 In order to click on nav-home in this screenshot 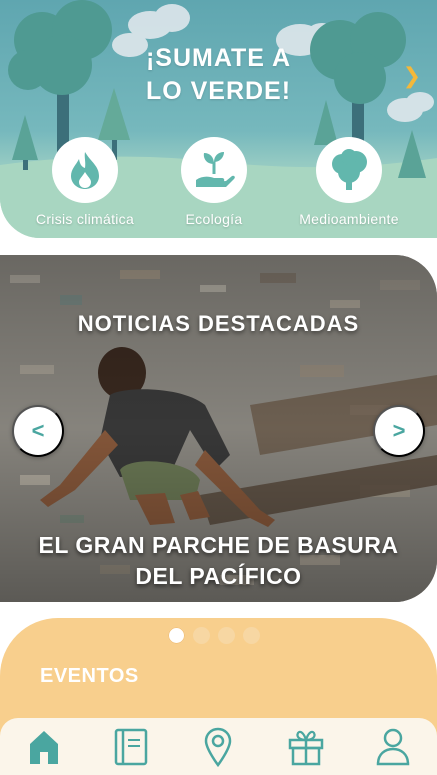, I will do `click(44, 747)`.